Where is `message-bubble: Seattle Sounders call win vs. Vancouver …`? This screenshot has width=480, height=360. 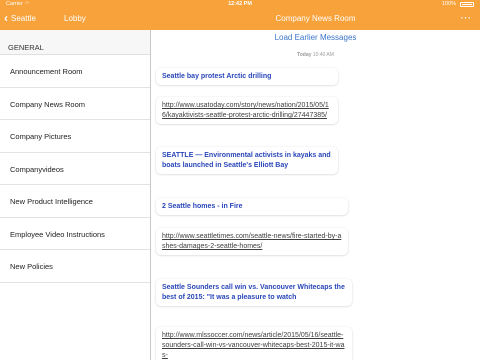 message-bubble: Seattle Sounders call win vs. Vancouver … is located at coordinates (254, 292).